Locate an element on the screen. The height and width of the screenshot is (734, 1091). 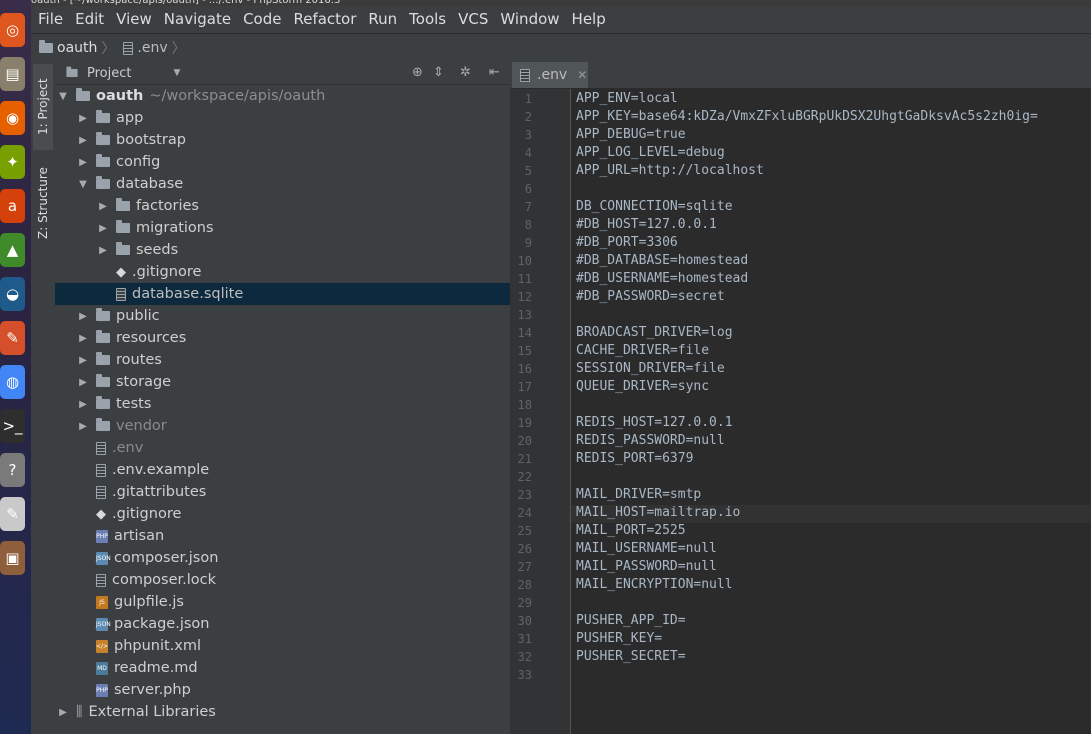
code-line: MAIL_USERNAME=null is located at coordinates (646, 548).